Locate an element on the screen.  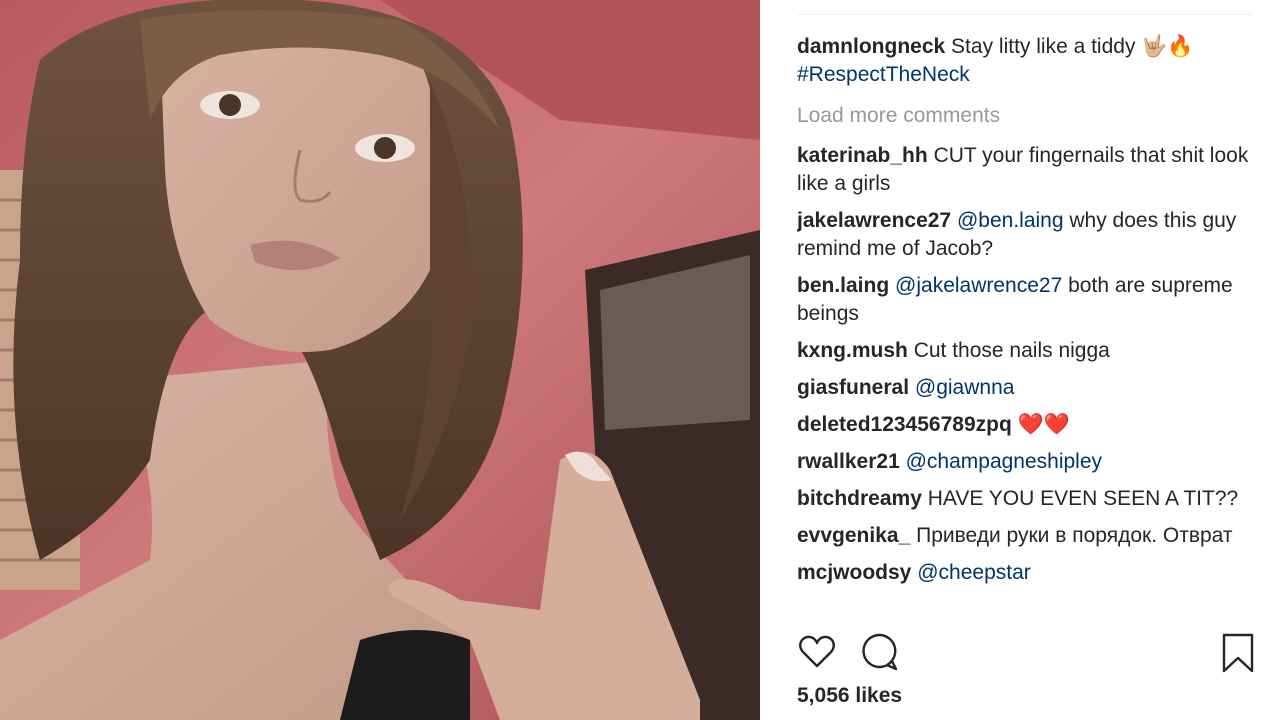
divider is located at coordinates (1024, 14).